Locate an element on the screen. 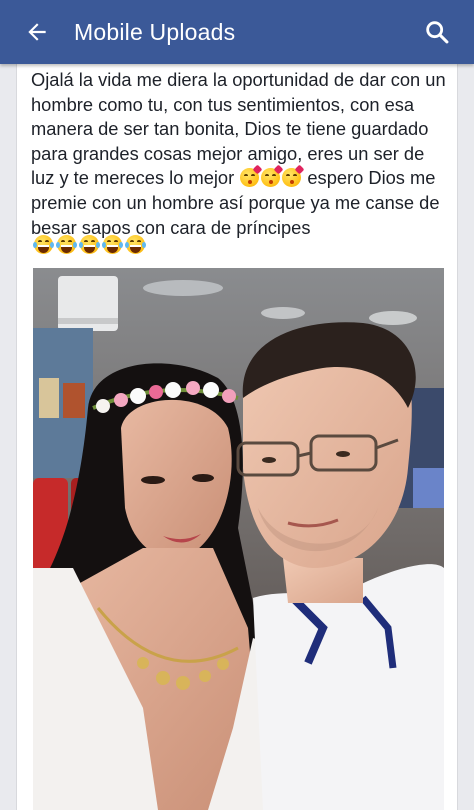  search-icon is located at coordinates (437, 32).